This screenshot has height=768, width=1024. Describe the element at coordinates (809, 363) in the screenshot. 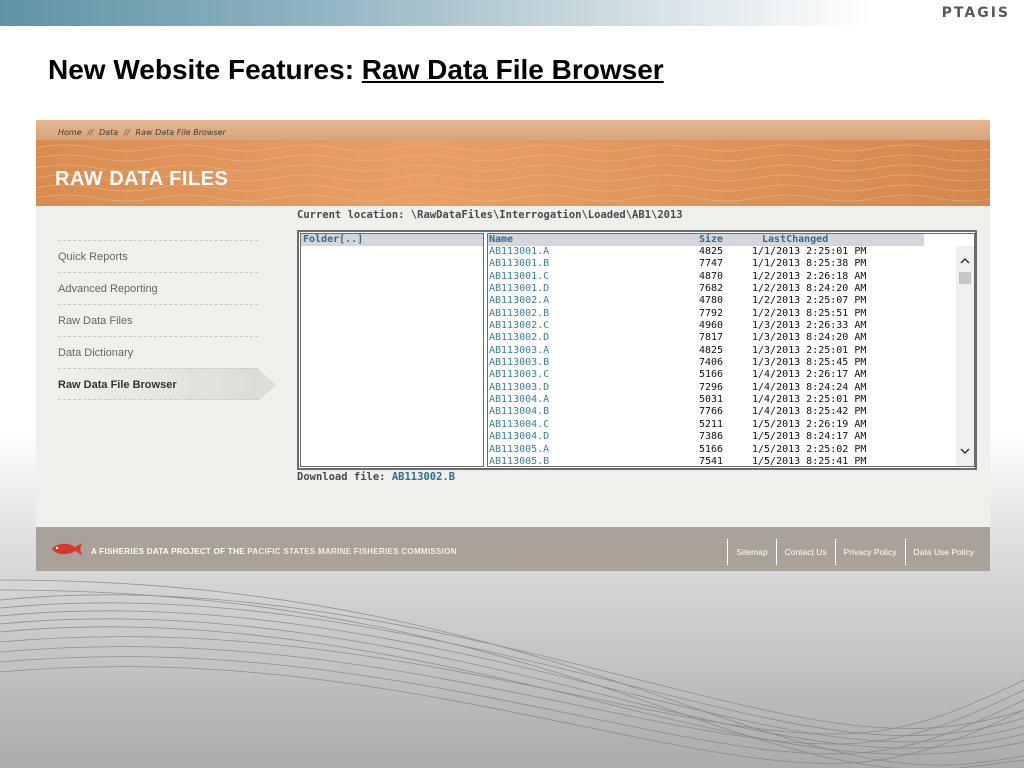

I see `file-lastchanged: 1/3/2013 8:25:45 PM` at that location.